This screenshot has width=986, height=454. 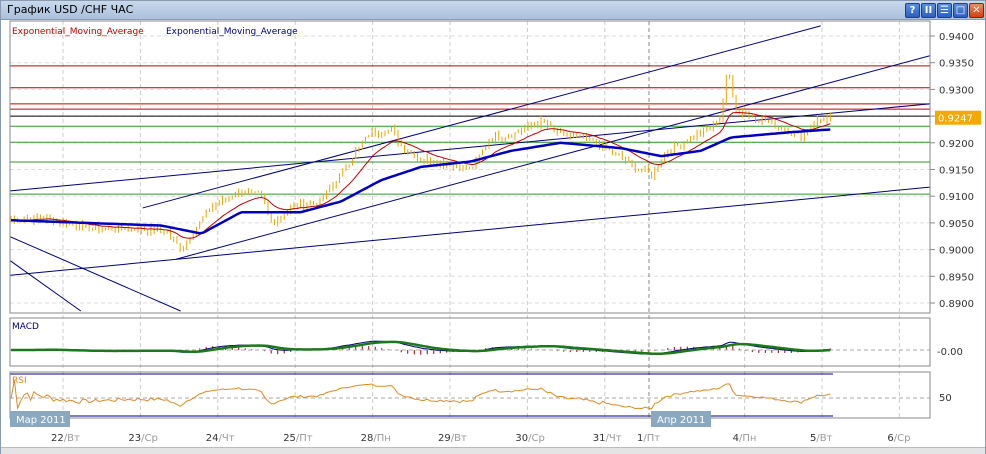 I want to click on time-tick-label: 30/Ср, so click(x=529, y=438).